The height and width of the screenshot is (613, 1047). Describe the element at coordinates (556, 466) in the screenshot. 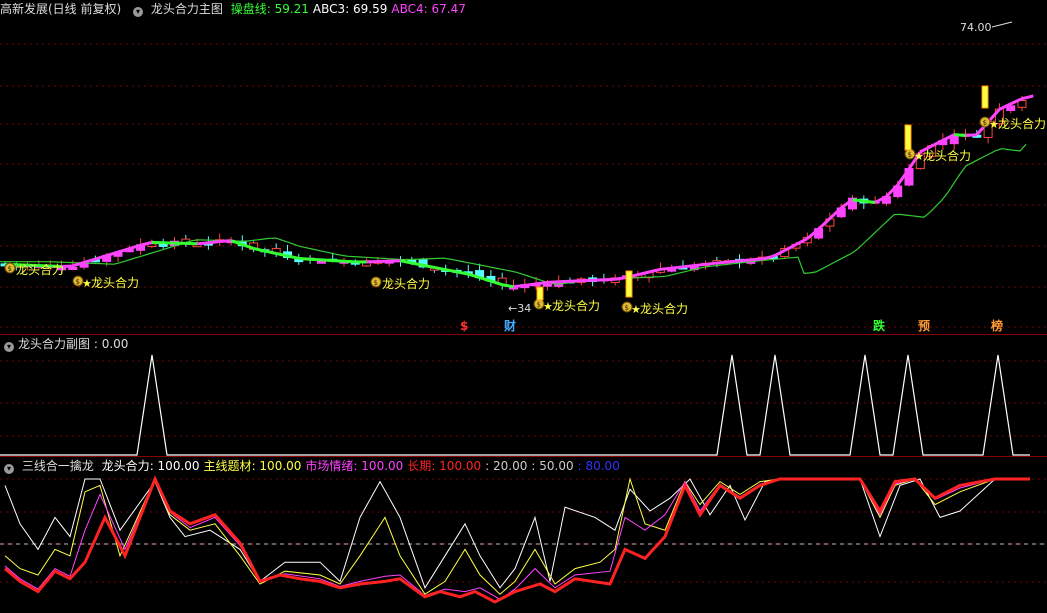

I see `legend-number: 50.00` at that location.